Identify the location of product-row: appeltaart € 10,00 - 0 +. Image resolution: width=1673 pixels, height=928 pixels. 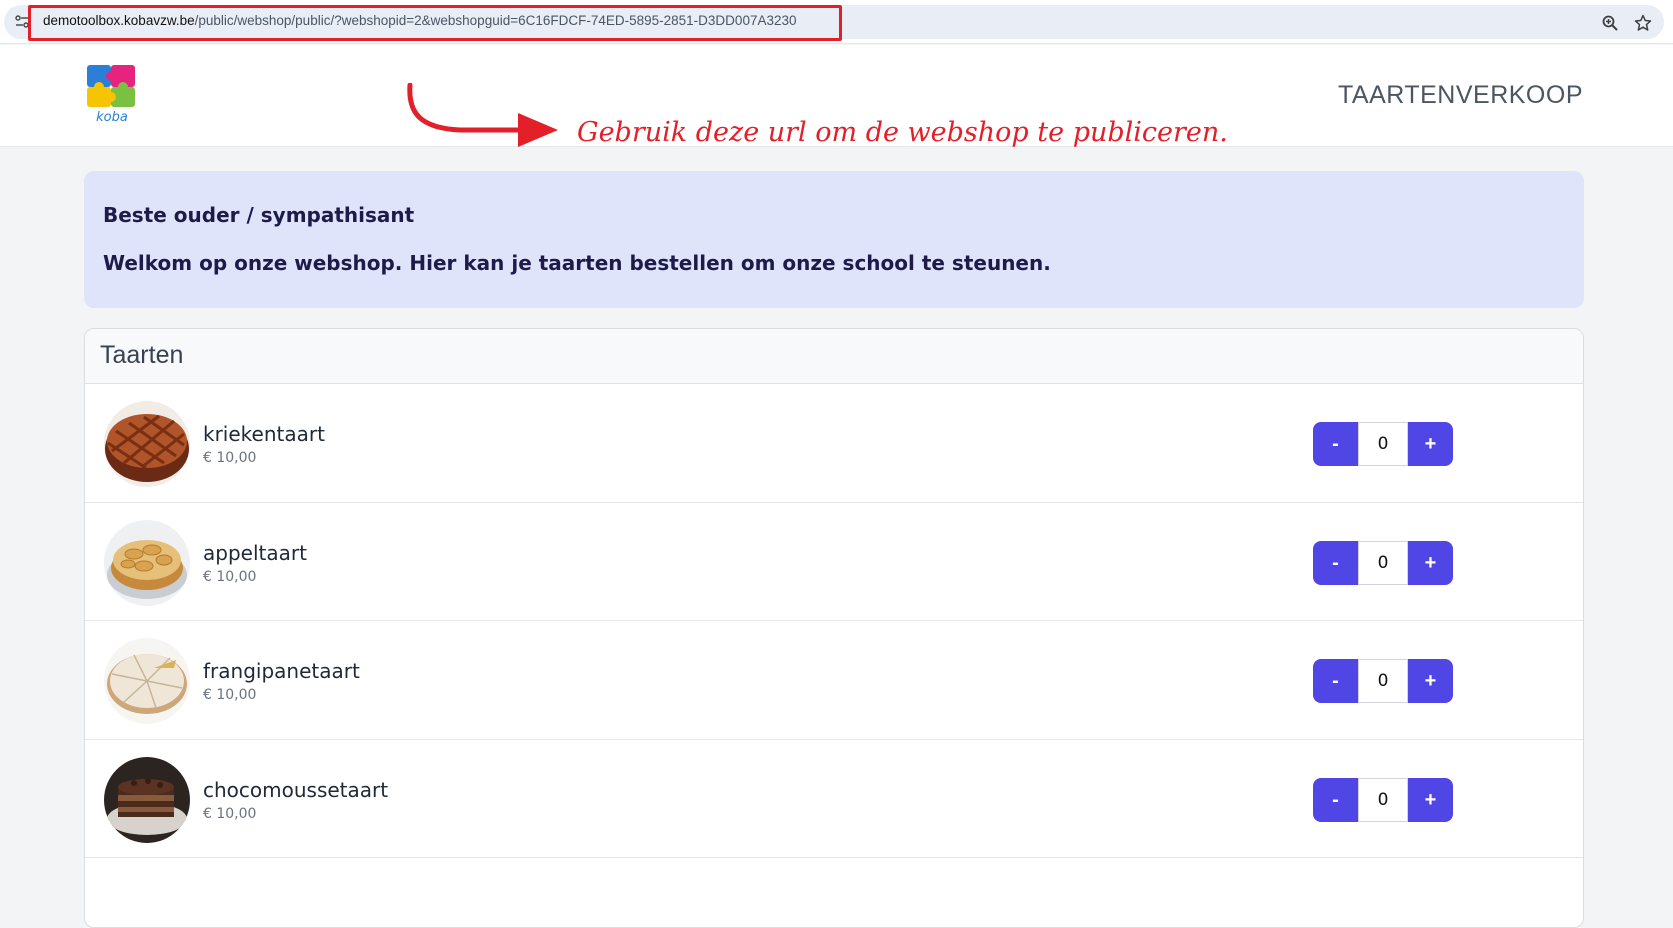
(834, 562).